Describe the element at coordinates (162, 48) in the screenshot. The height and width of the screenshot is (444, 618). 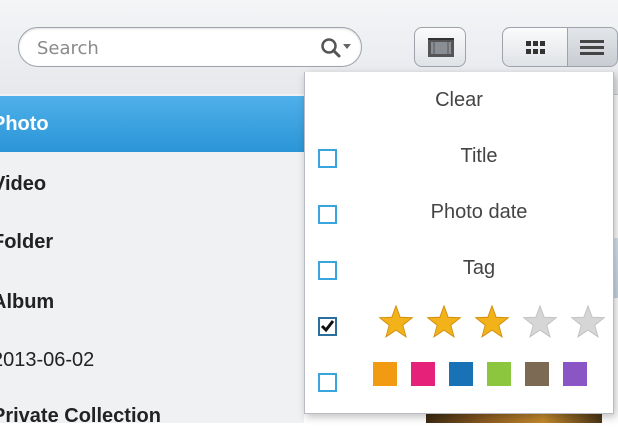
I see `search-input` at that location.